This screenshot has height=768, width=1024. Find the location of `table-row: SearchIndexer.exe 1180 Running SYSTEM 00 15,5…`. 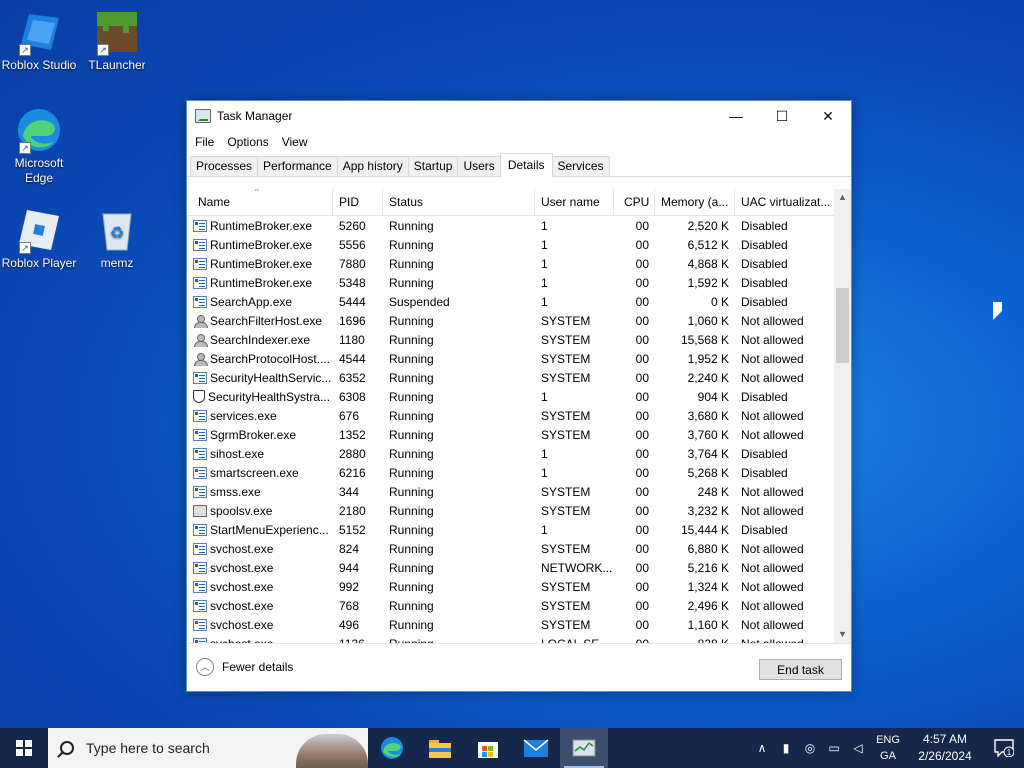

table-row: SearchIndexer.exe 1180 Running SYSTEM 00 15,5… is located at coordinates (519, 339).